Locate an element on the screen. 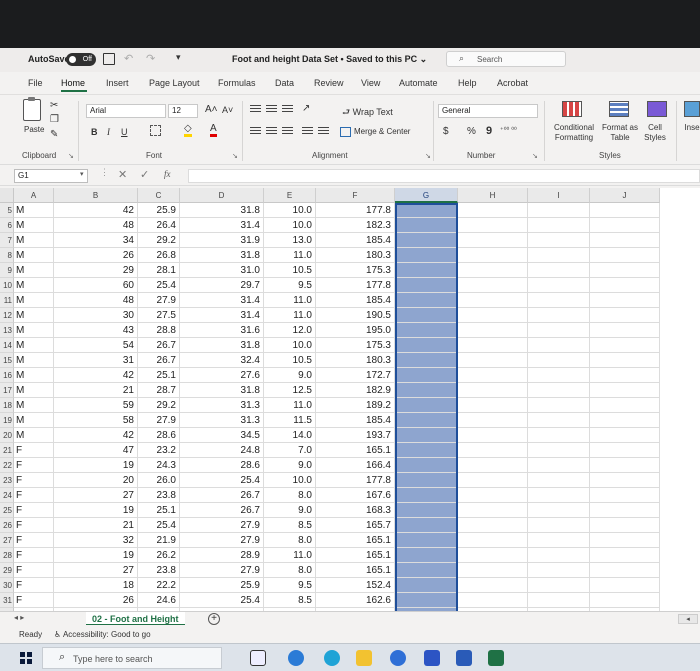 Image resolution: width=700 pixels, height=671 pixels. cell-c: 23.2 is located at coordinates (159, 450).